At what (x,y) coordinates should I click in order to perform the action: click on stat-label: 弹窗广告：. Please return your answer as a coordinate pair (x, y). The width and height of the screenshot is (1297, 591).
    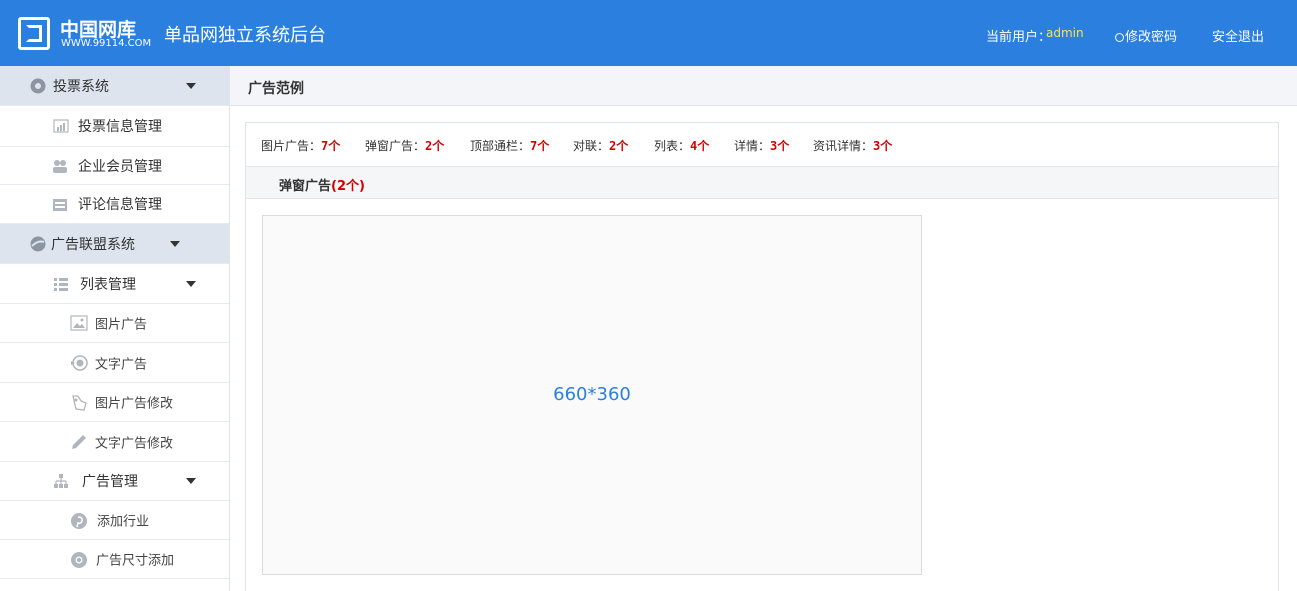
    Looking at the image, I should click on (395, 146).